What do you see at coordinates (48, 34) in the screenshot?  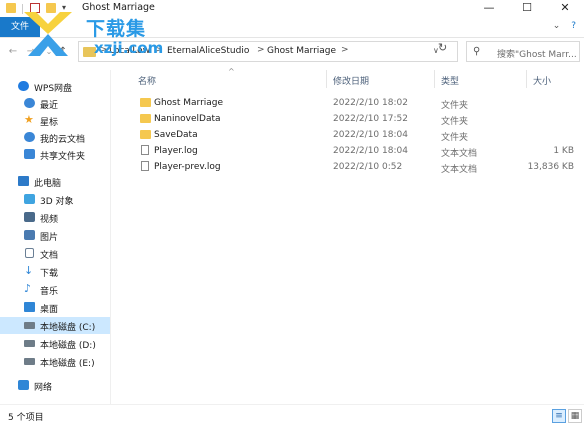 I see `watermark-logo-icon` at bounding box center [48, 34].